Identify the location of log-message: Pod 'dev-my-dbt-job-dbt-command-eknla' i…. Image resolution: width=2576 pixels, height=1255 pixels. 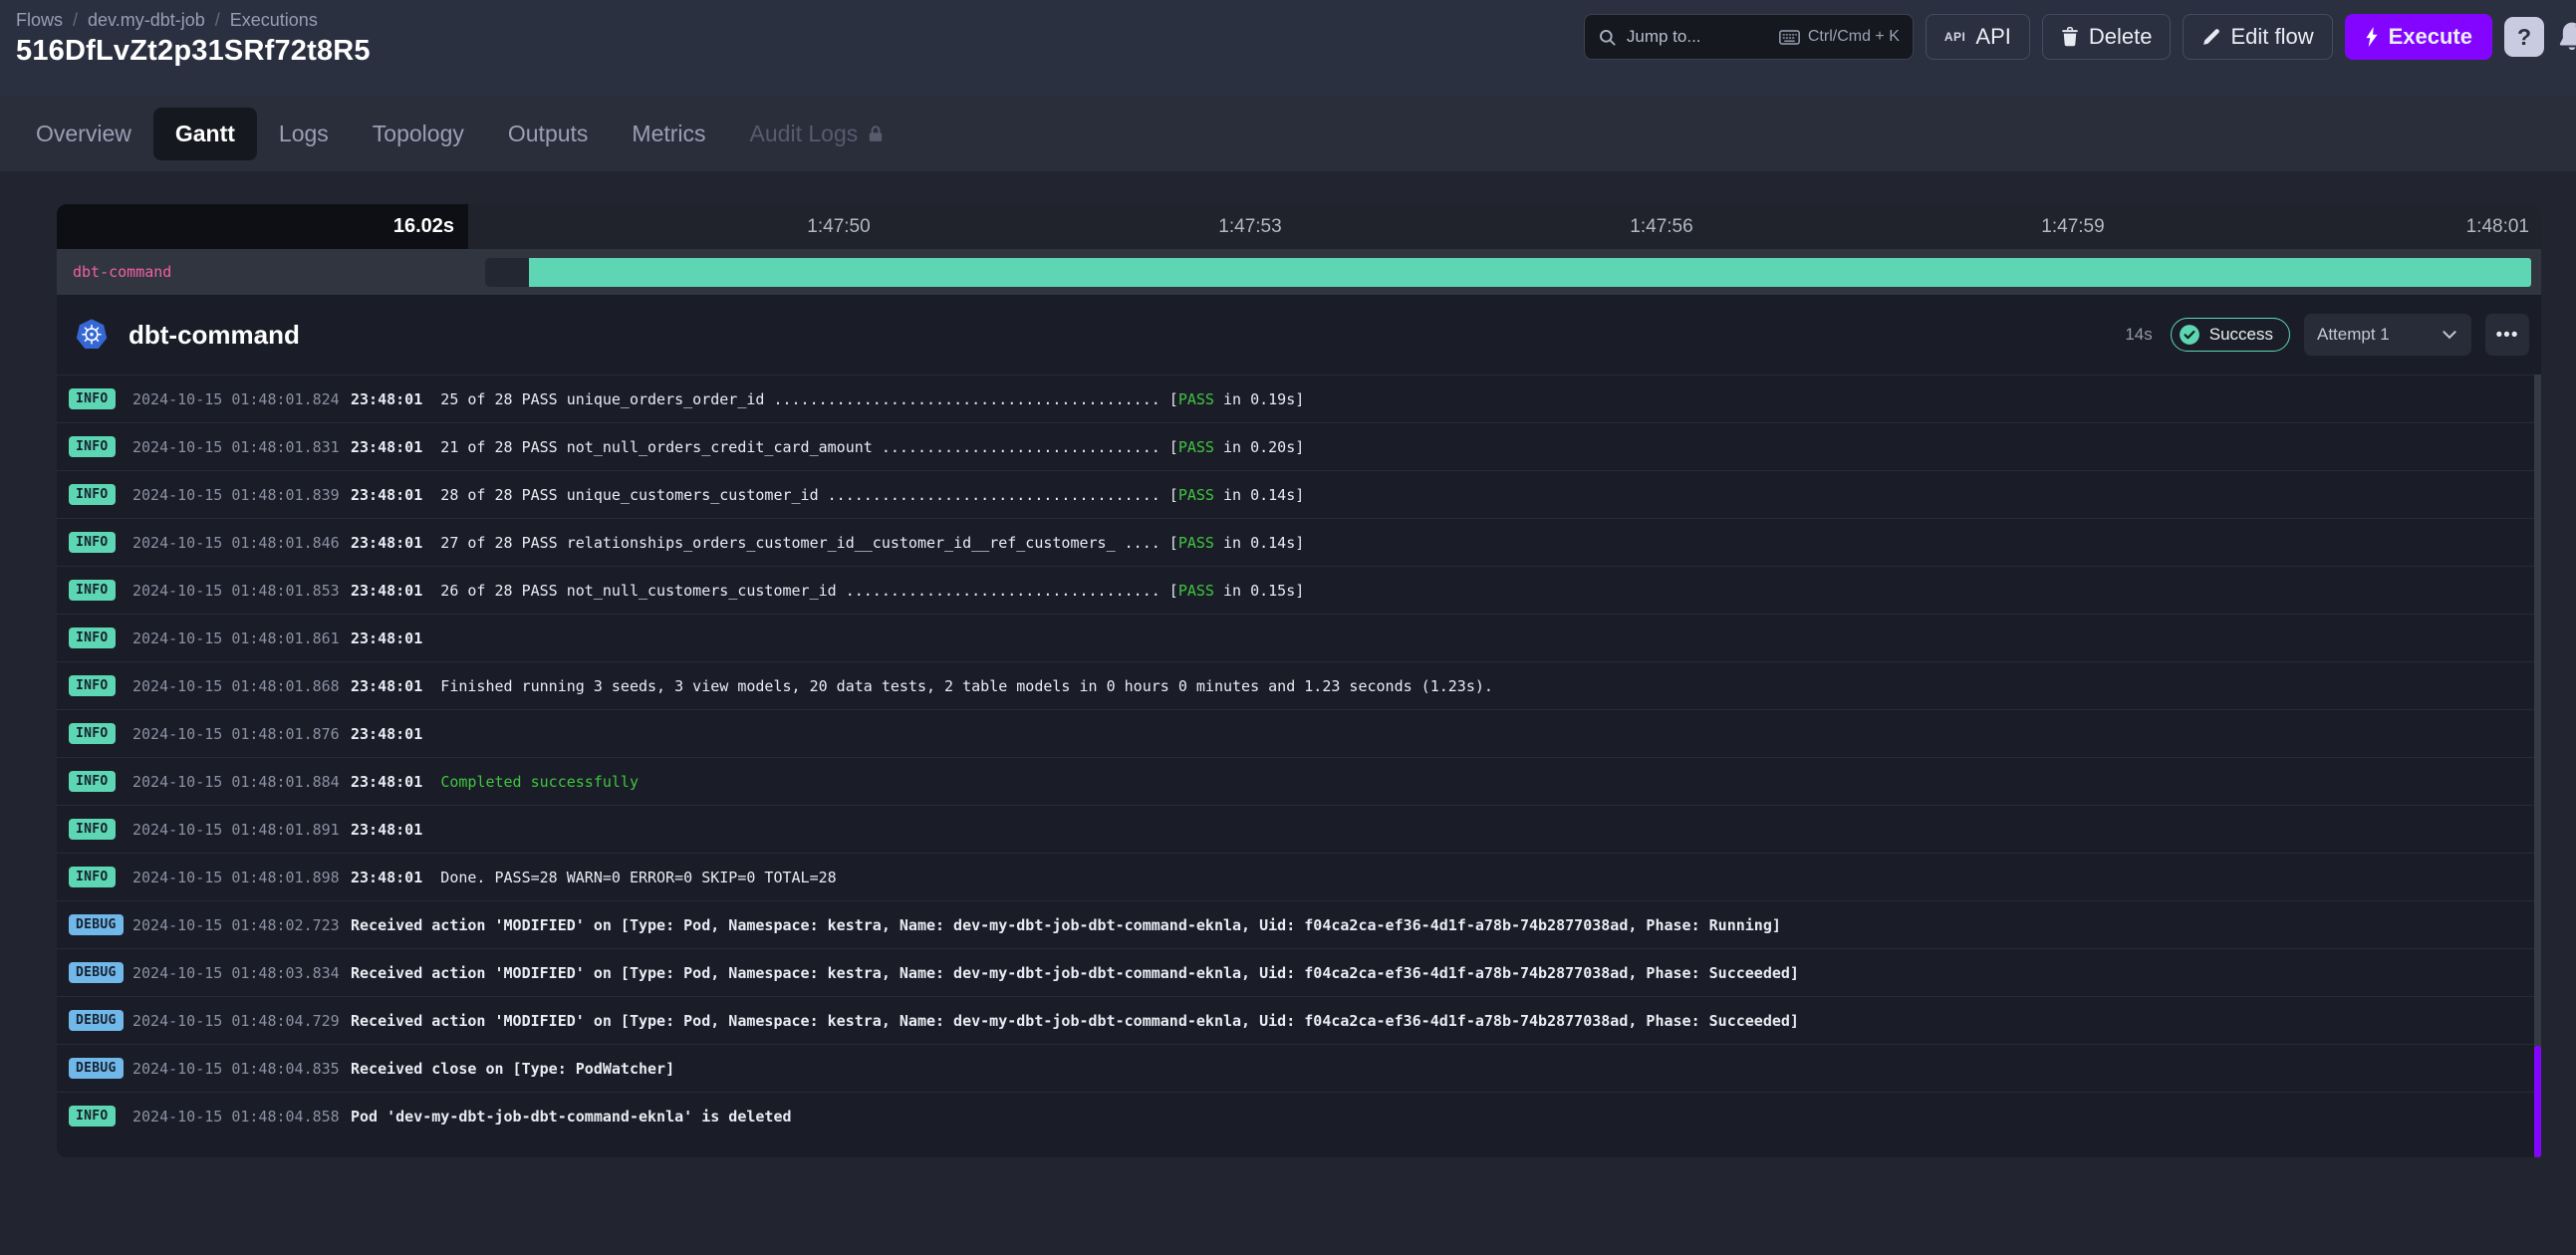
(571, 1117).